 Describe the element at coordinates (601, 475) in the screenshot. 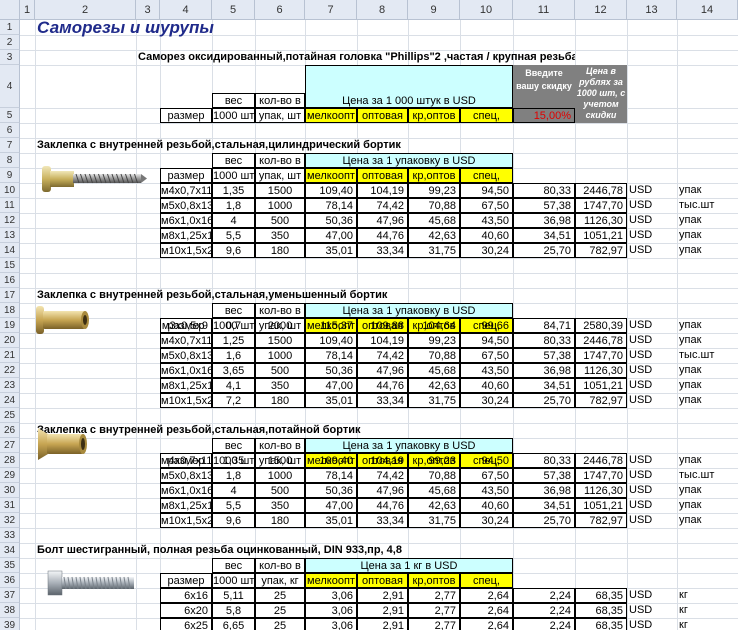

I see `rub-price-cell: 1747,70` at that location.